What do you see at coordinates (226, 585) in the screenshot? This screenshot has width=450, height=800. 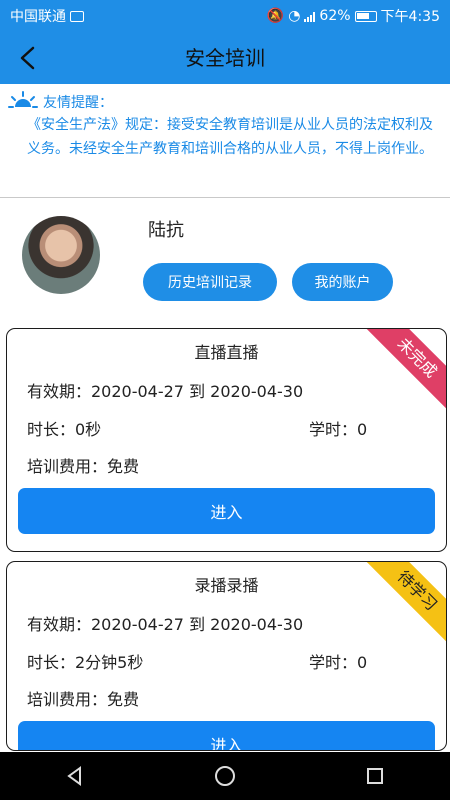 I see `course-title: 录播录播` at bounding box center [226, 585].